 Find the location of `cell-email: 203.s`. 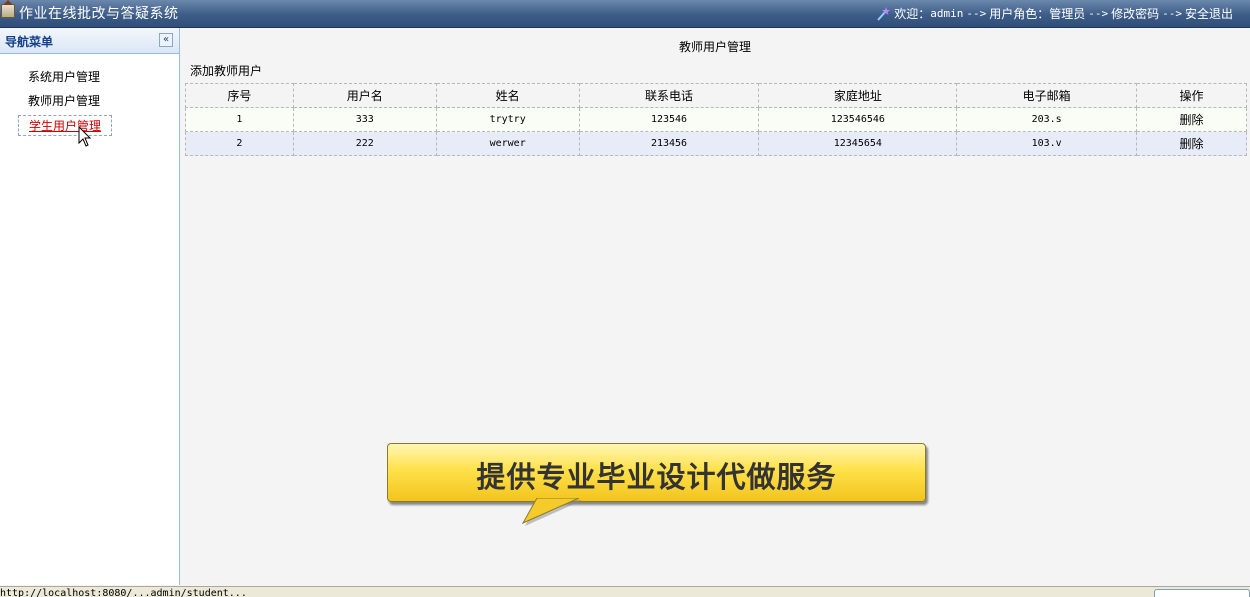

cell-email: 203.s is located at coordinates (1047, 119).